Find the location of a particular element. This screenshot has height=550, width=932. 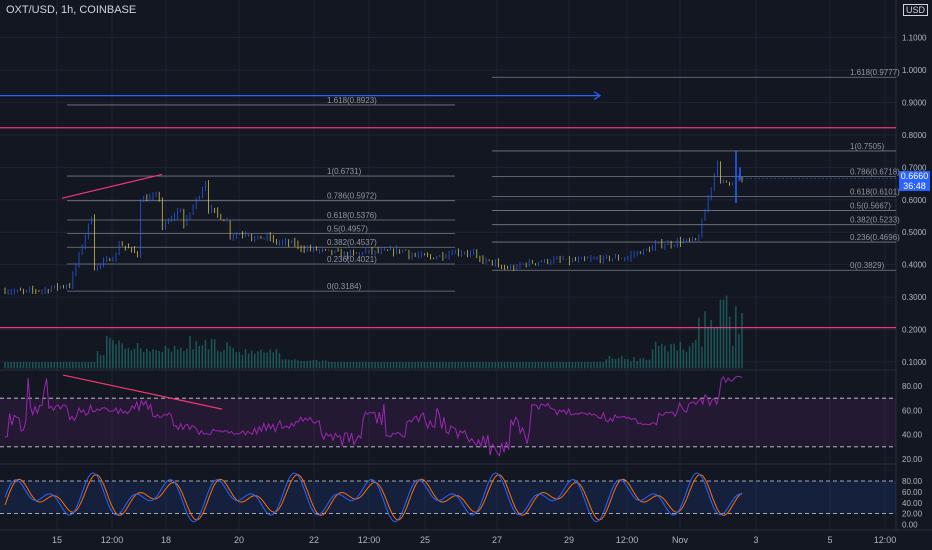

fib-level-label: 0.382(0.5233) is located at coordinates (875, 220).